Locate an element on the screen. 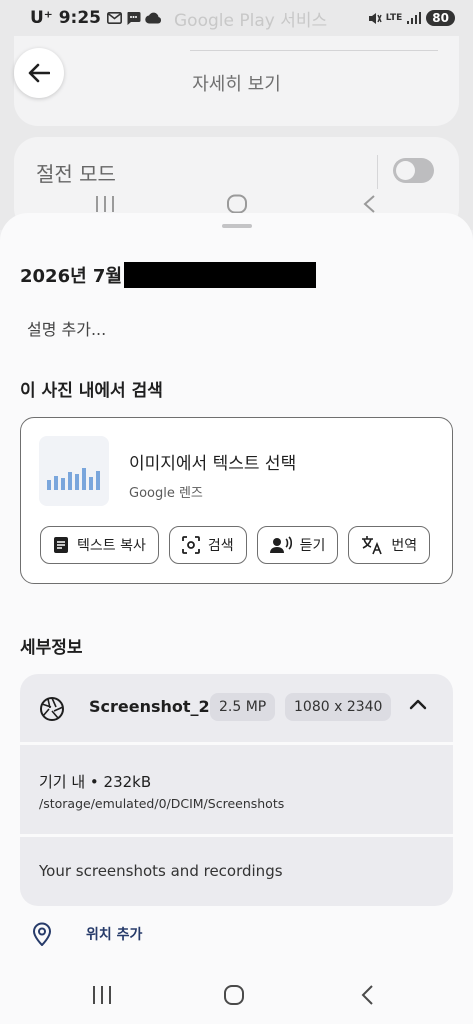 The height and width of the screenshot is (1024, 473). copy-text-chip: 텍스트 복사 is located at coordinates (99, 545).